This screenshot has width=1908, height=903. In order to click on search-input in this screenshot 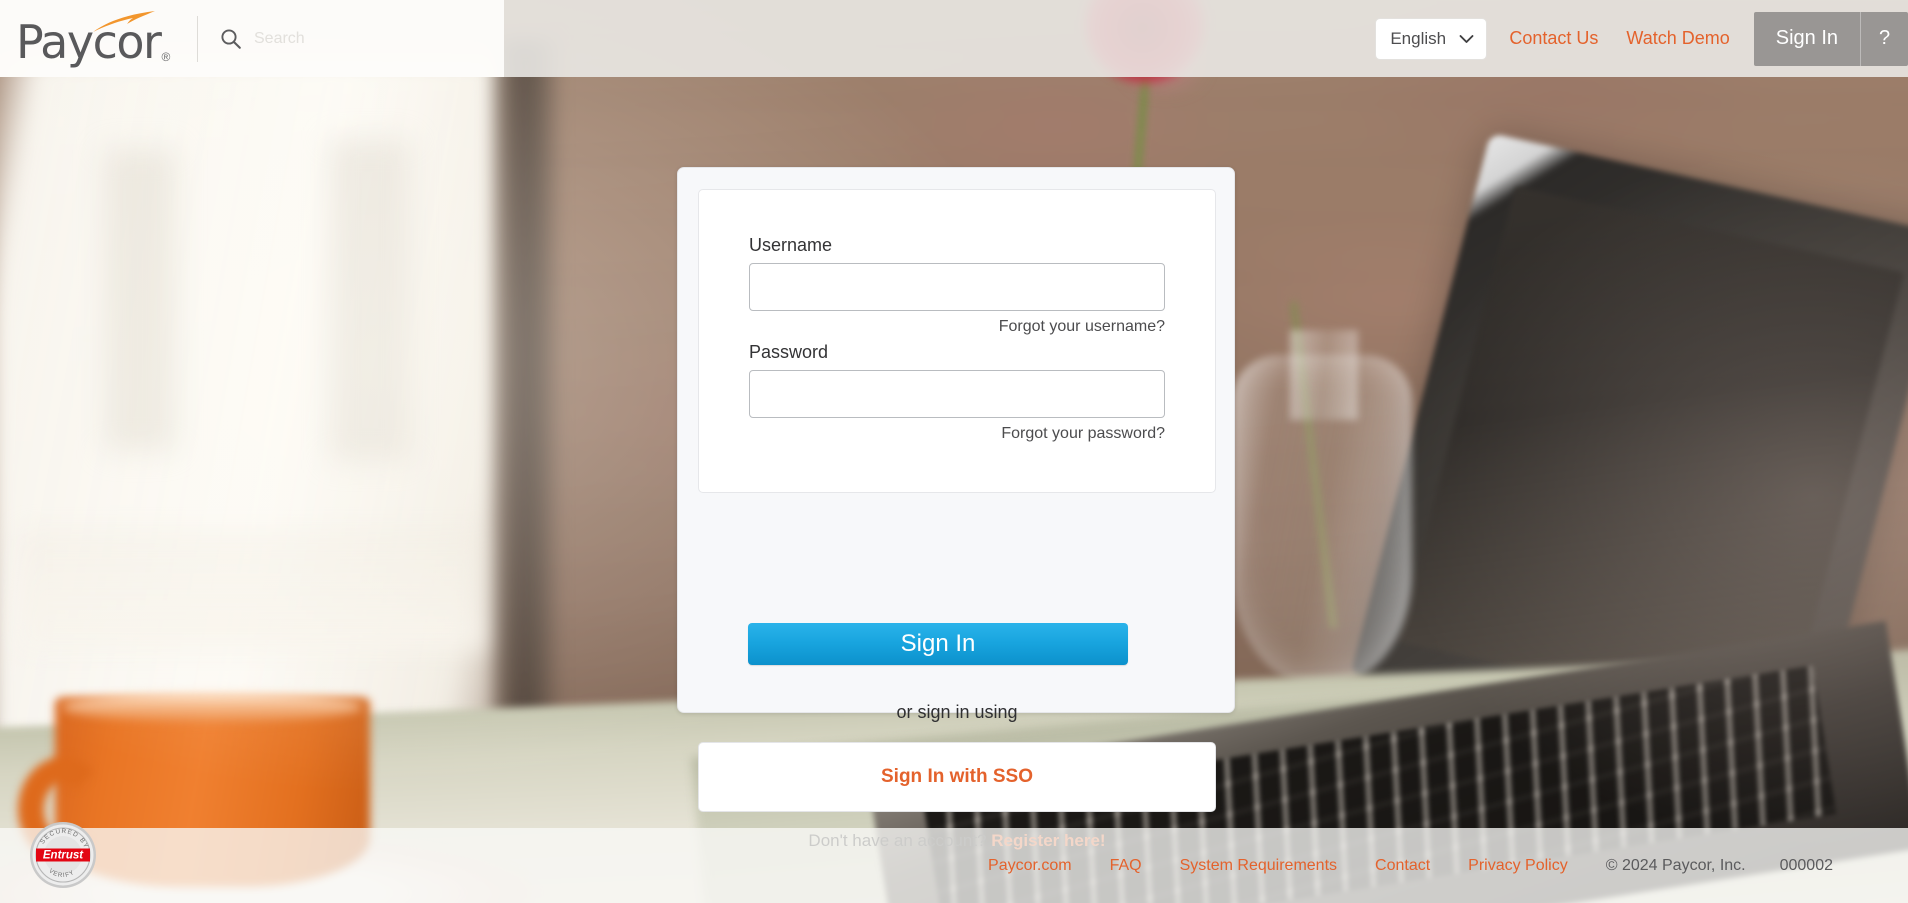, I will do `click(379, 38)`.